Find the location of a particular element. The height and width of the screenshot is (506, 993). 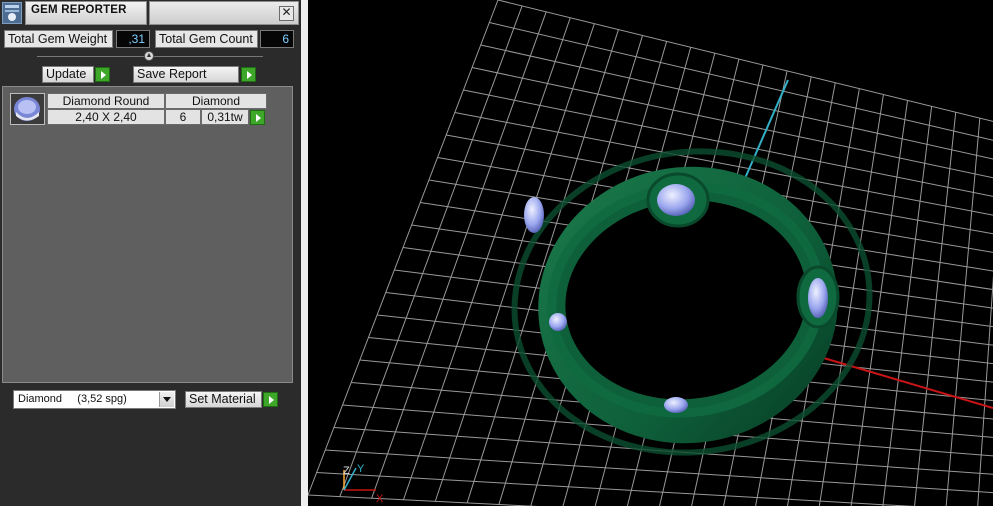

title-bar: GEM REPORTER ✕ is located at coordinates (150, 13).